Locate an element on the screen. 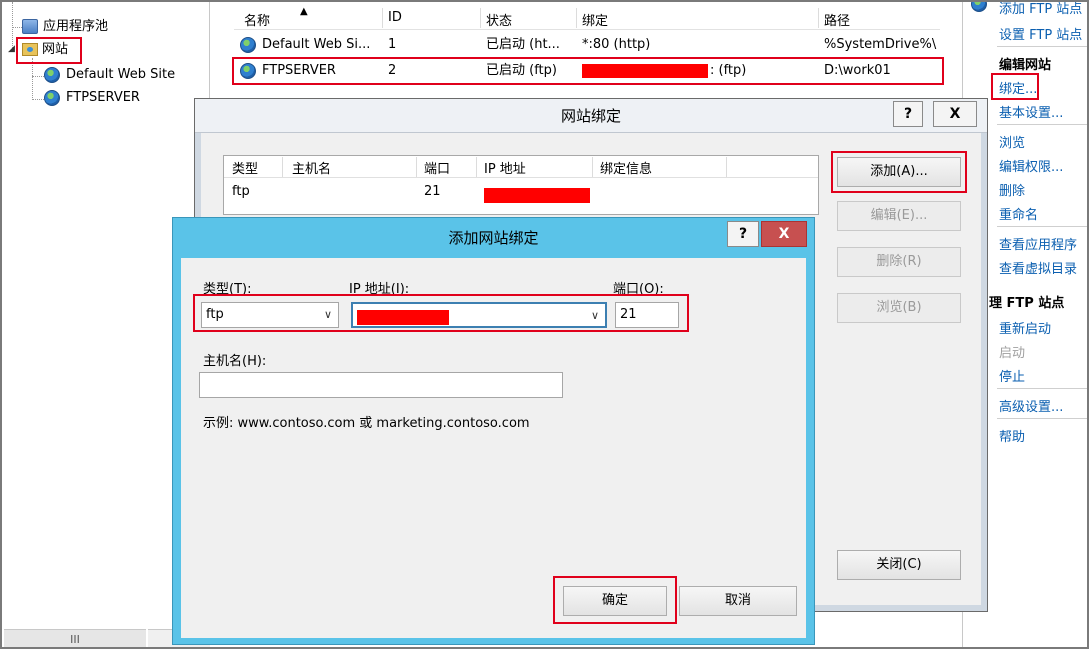  action-restart: 重新启动 is located at coordinates (1025, 327).